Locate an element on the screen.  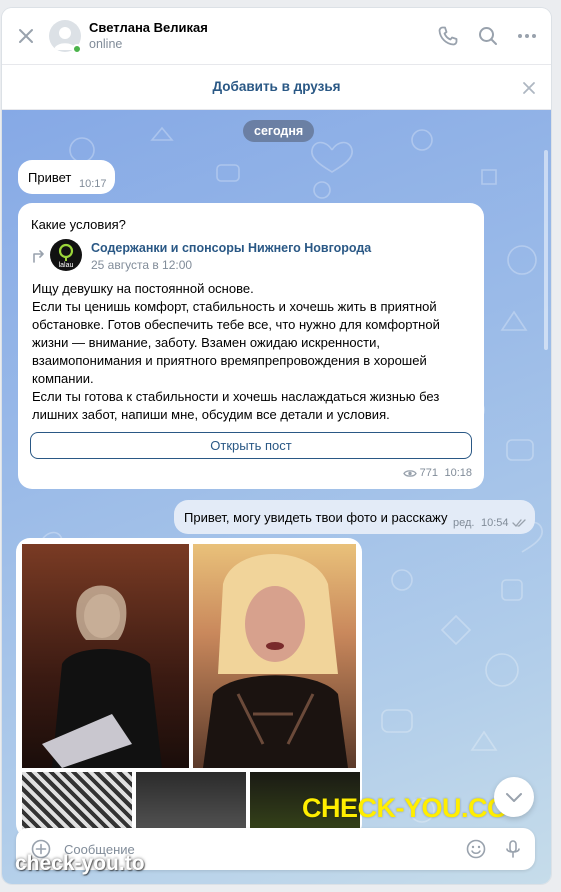
eye-icon is located at coordinates (409, 473).